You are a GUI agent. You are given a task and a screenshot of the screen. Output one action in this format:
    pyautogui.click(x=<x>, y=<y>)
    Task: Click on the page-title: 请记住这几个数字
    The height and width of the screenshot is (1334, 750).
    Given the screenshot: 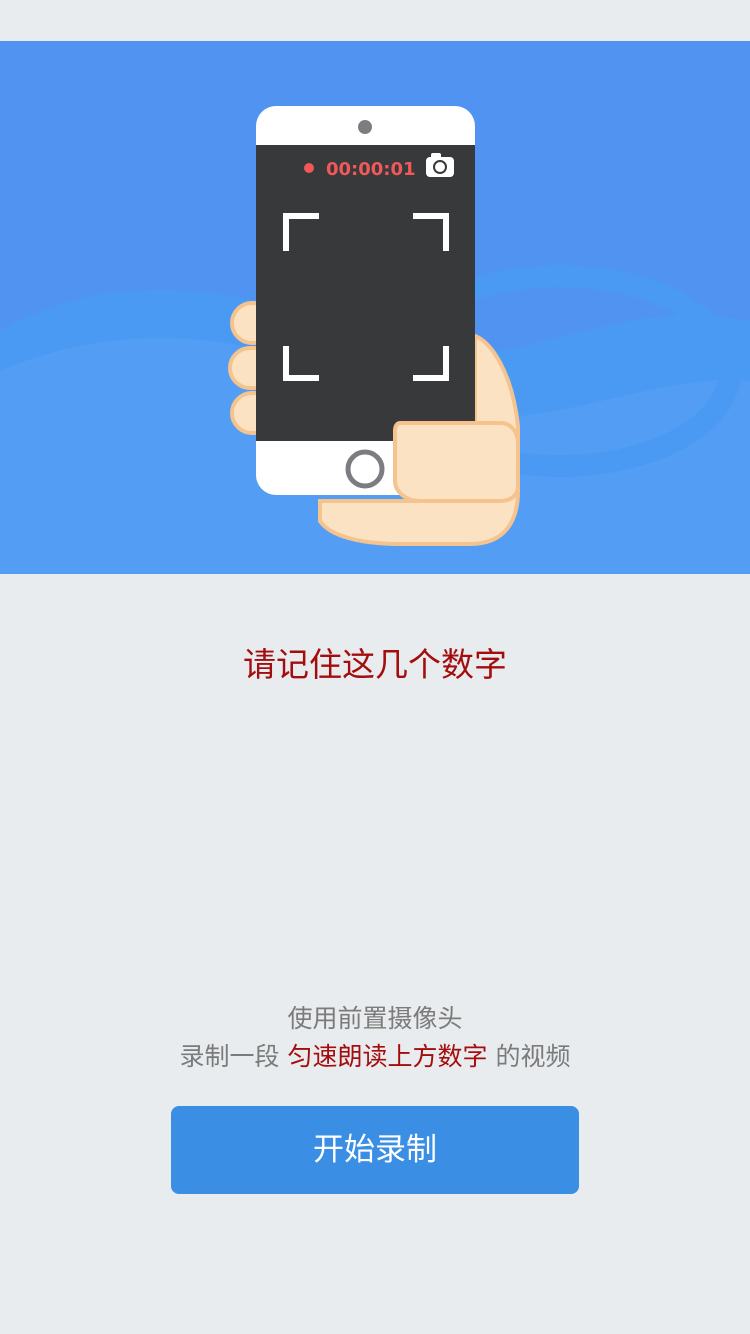 What is the action you would take?
    pyautogui.click(x=375, y=664)
    